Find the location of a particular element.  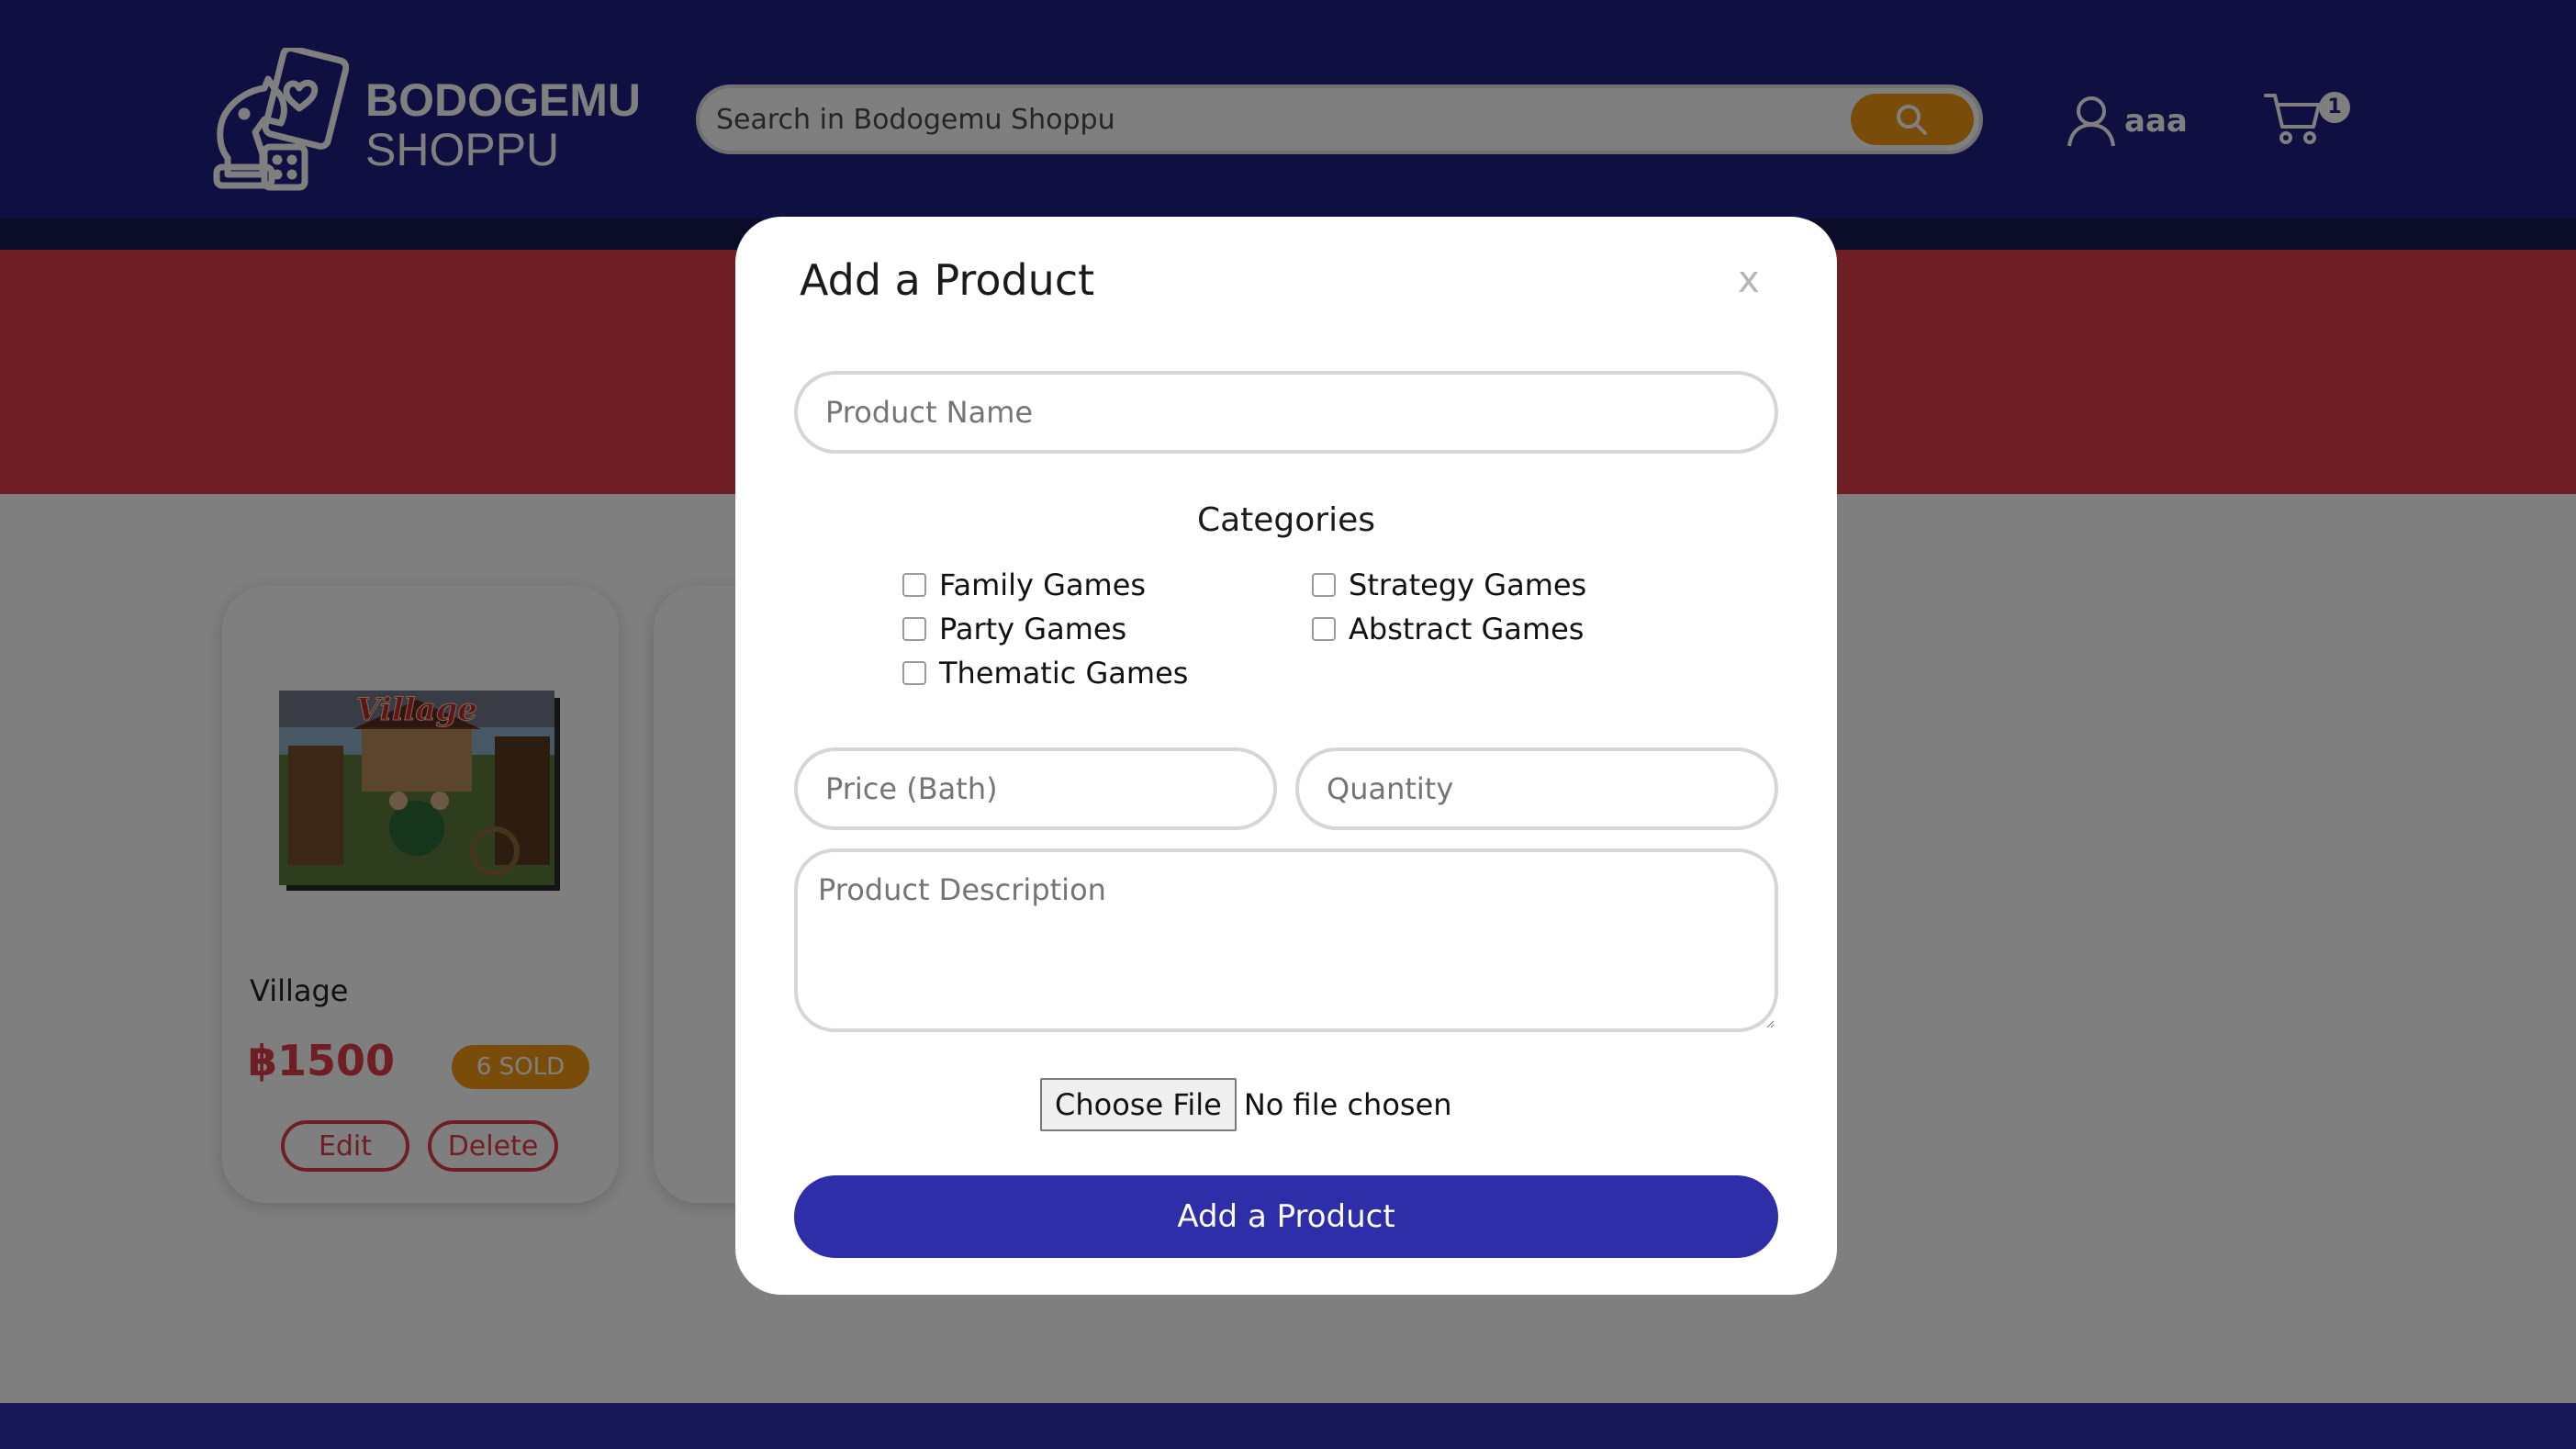

add-product-submit-button: Add a Product is located at coordinates (1286, 1216).